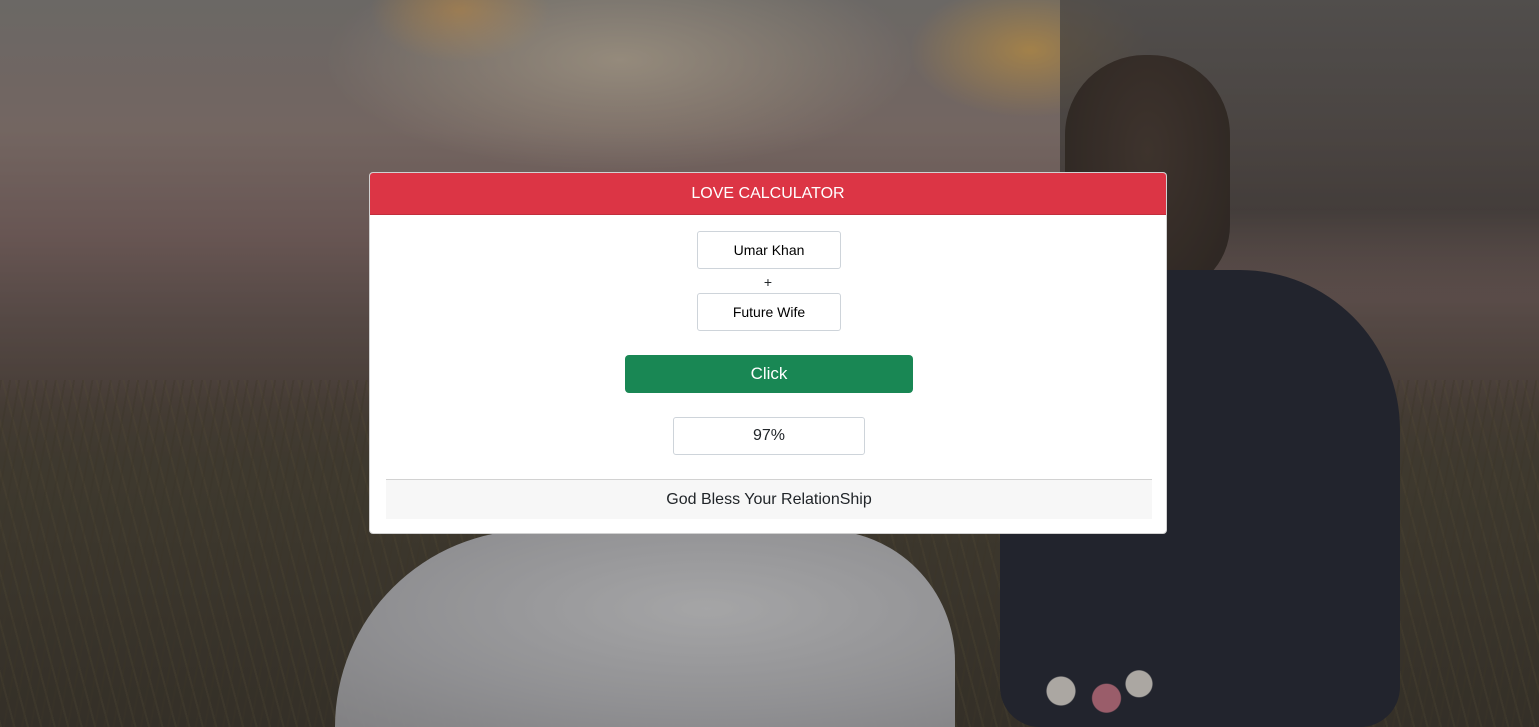  What do you see at coordinates (768, 194) in the screenshot?
I see `card-title: LOVE CALCULATOR` at bounding box center [768, 194].